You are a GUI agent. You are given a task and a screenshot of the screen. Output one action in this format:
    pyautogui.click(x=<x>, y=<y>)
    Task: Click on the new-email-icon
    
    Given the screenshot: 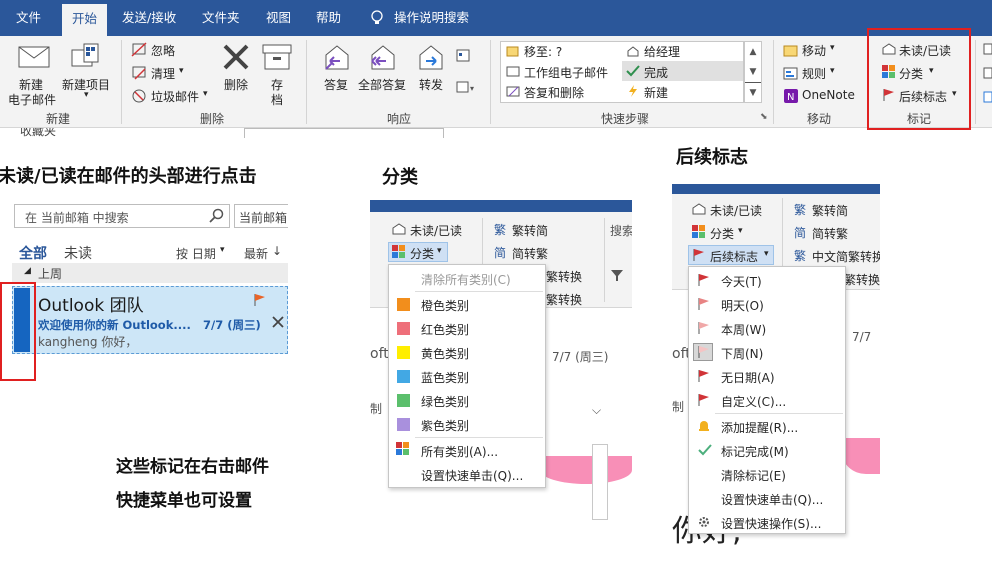 What is the action you would take?
    pyautogui.click(x=34, y=58)
    